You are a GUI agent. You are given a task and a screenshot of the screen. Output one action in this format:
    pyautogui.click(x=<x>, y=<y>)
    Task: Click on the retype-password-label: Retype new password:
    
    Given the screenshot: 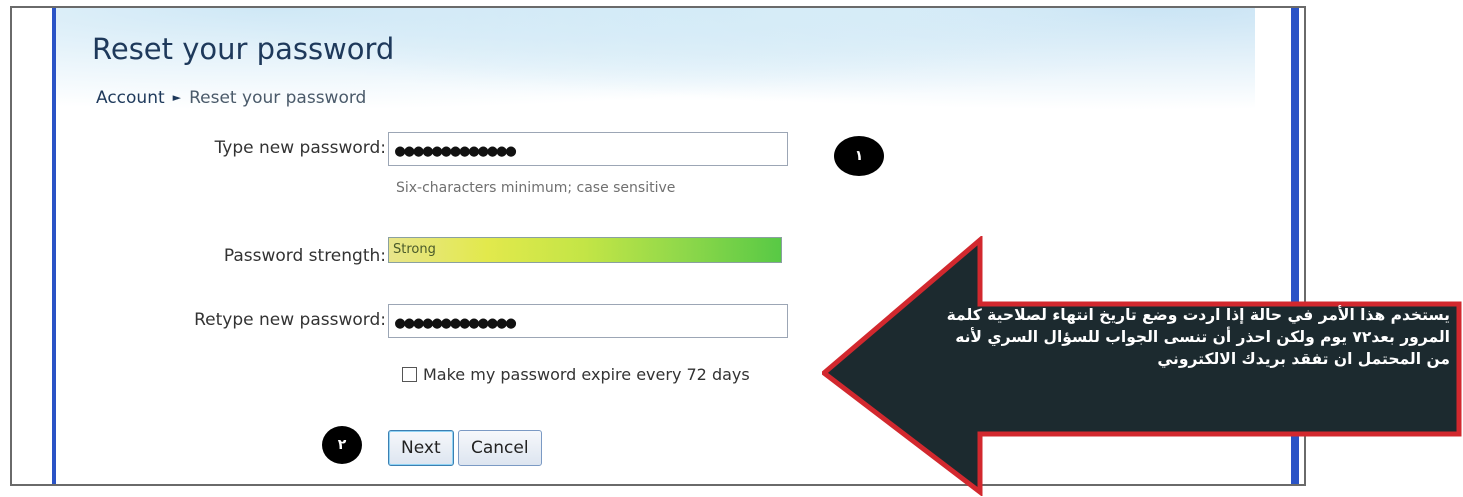 What is the action you would take?
    pyautogui.click(x=290, y=320)
    